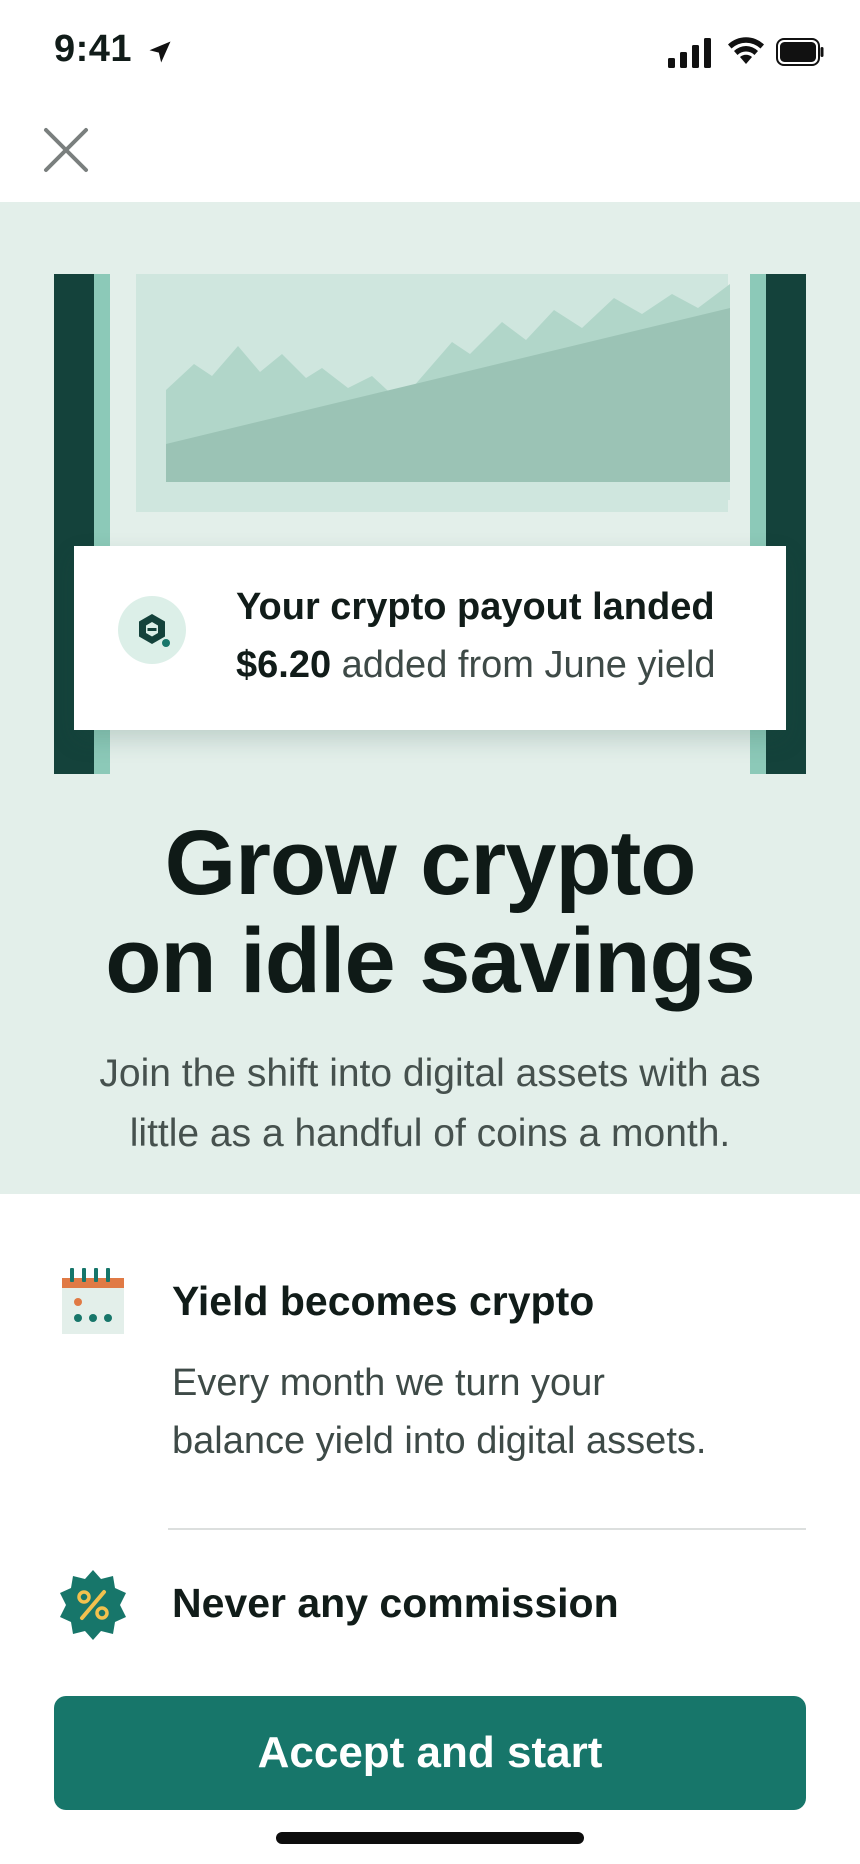 This screenshot has height=1864, width=860. What do you see at coordinates (487, 1529) in the screenshot?
I see `feature-divider` at bounding box center [487, 1529].